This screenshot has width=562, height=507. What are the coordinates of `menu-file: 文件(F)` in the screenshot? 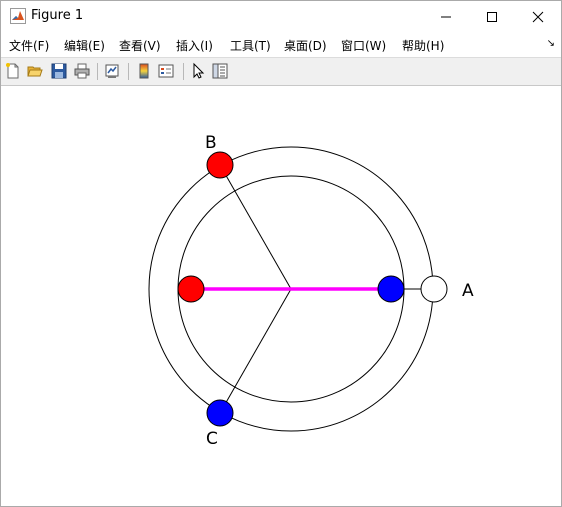 It's located at (29, 45).